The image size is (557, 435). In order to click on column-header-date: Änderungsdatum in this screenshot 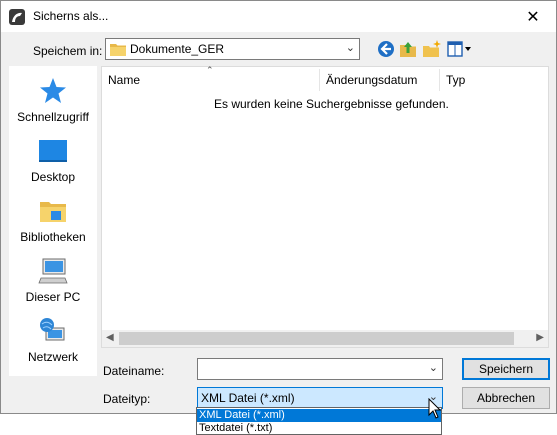, I will do `click(371, 80)`.